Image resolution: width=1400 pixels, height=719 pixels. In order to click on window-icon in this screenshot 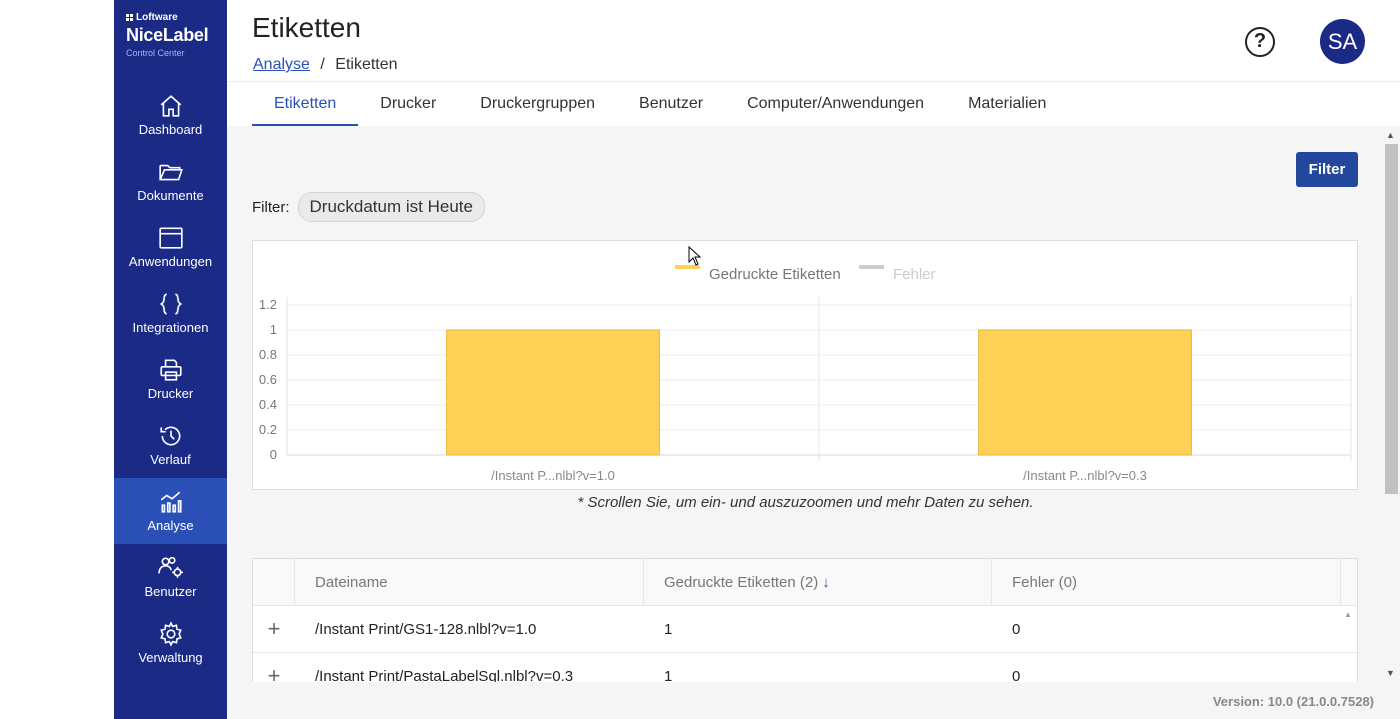, I will do `click(170, 238)`.